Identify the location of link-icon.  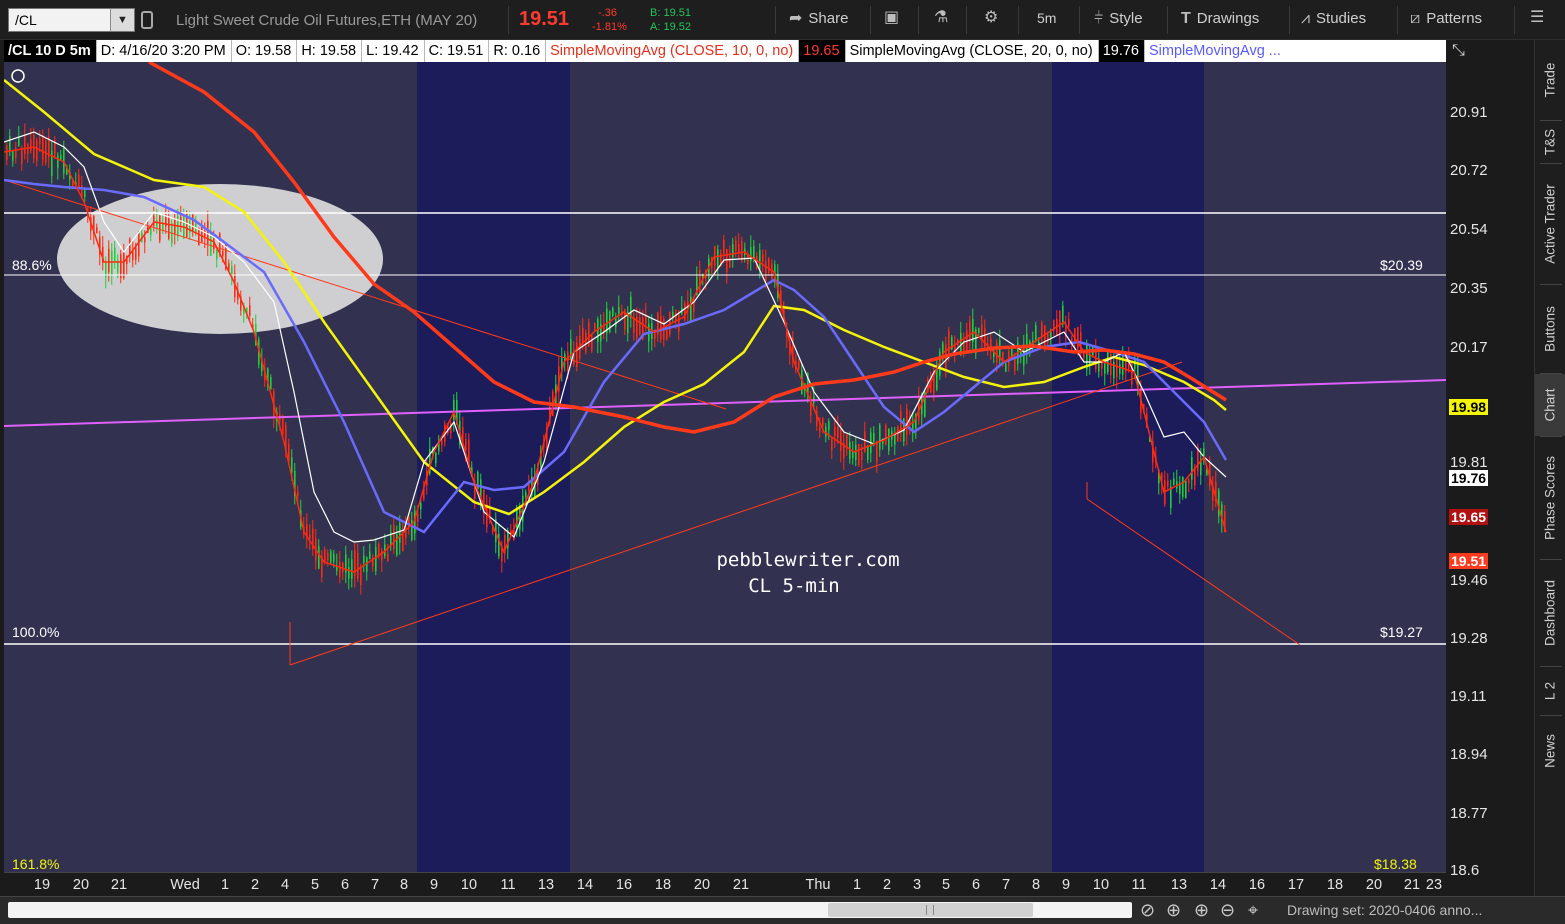
(147, 20).